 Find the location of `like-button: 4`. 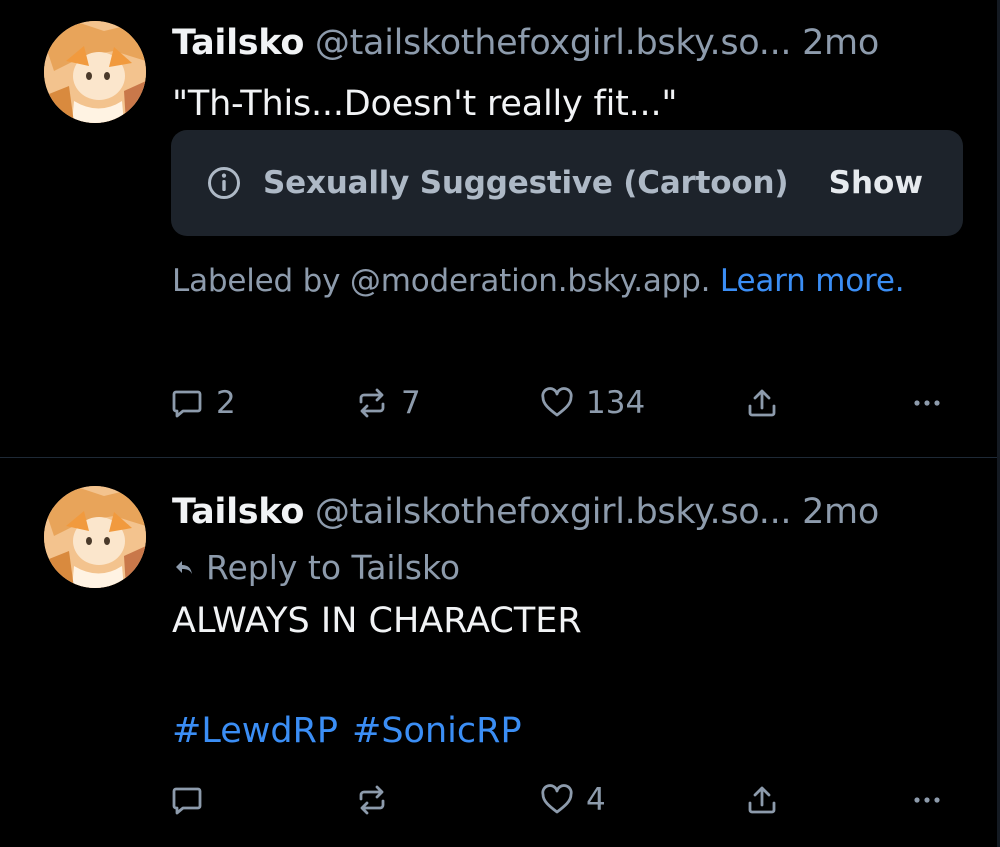

like-button: 4 is located at coordinates (573, 800).